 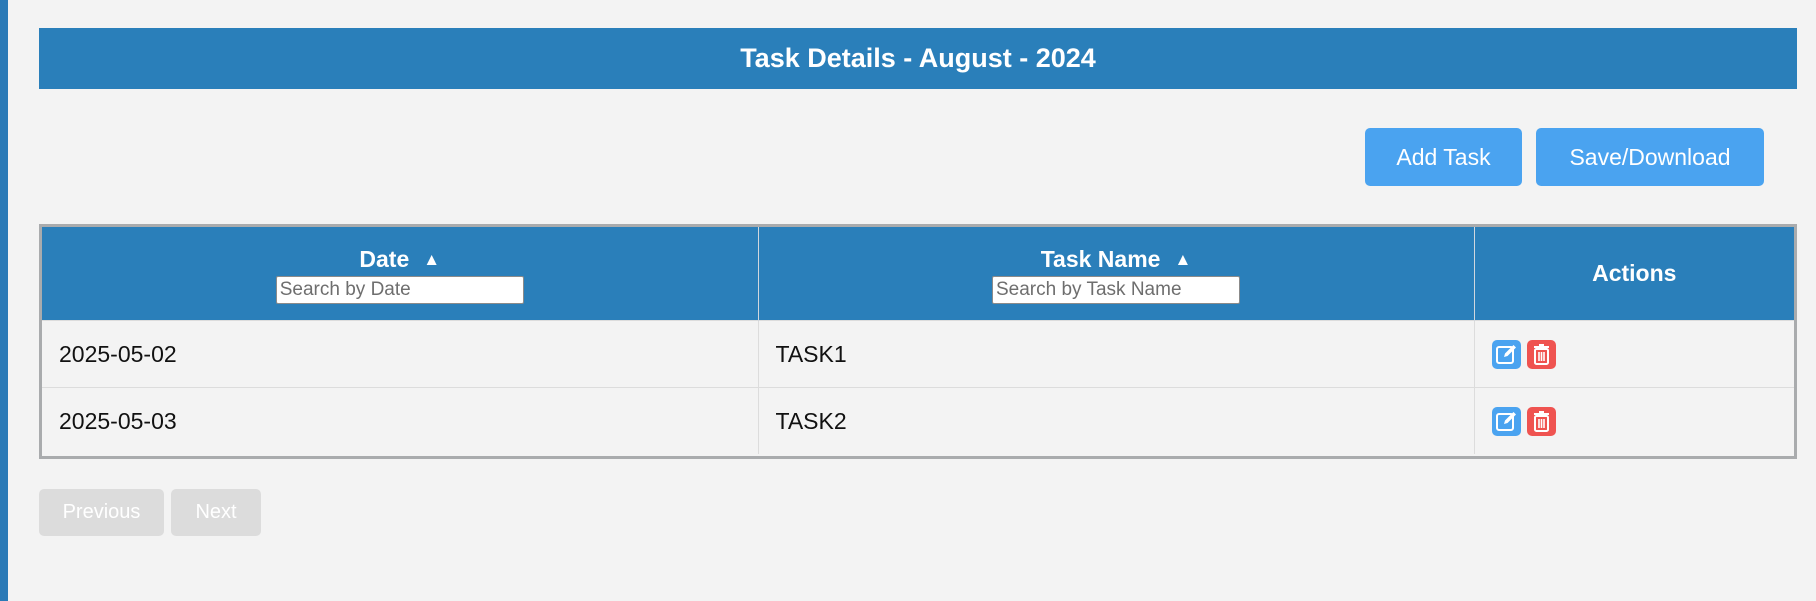 What do you see at coordinates (1100, 258) in the screenshot?
I see `column-header-task-name-label: Task Name` at bounding box center [1100, 258].